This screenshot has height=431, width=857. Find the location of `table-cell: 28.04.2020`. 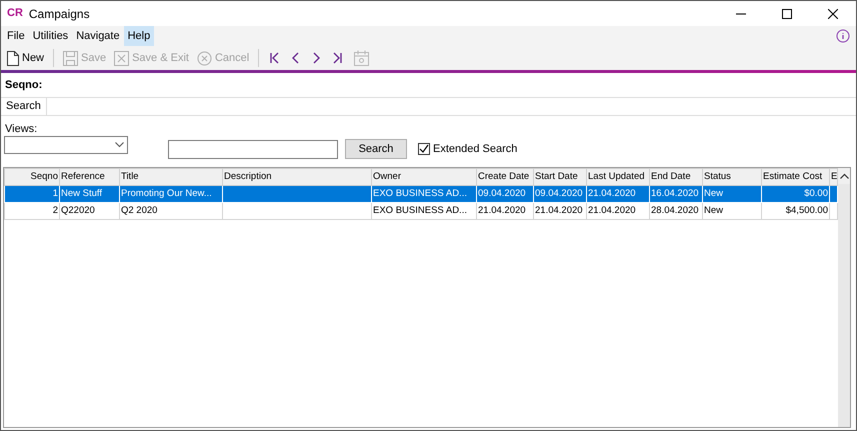

table-cell: 28.04.2020 is located at coordinates (676, 211).